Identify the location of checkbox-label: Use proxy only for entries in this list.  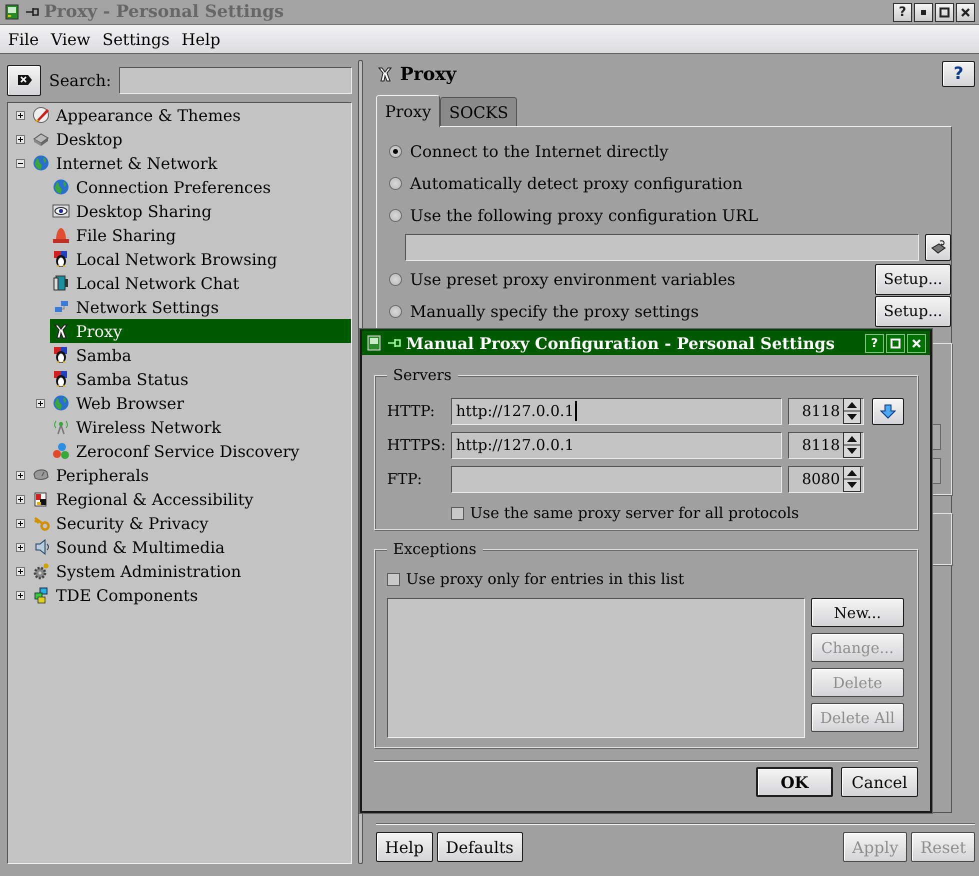
(545, 579).